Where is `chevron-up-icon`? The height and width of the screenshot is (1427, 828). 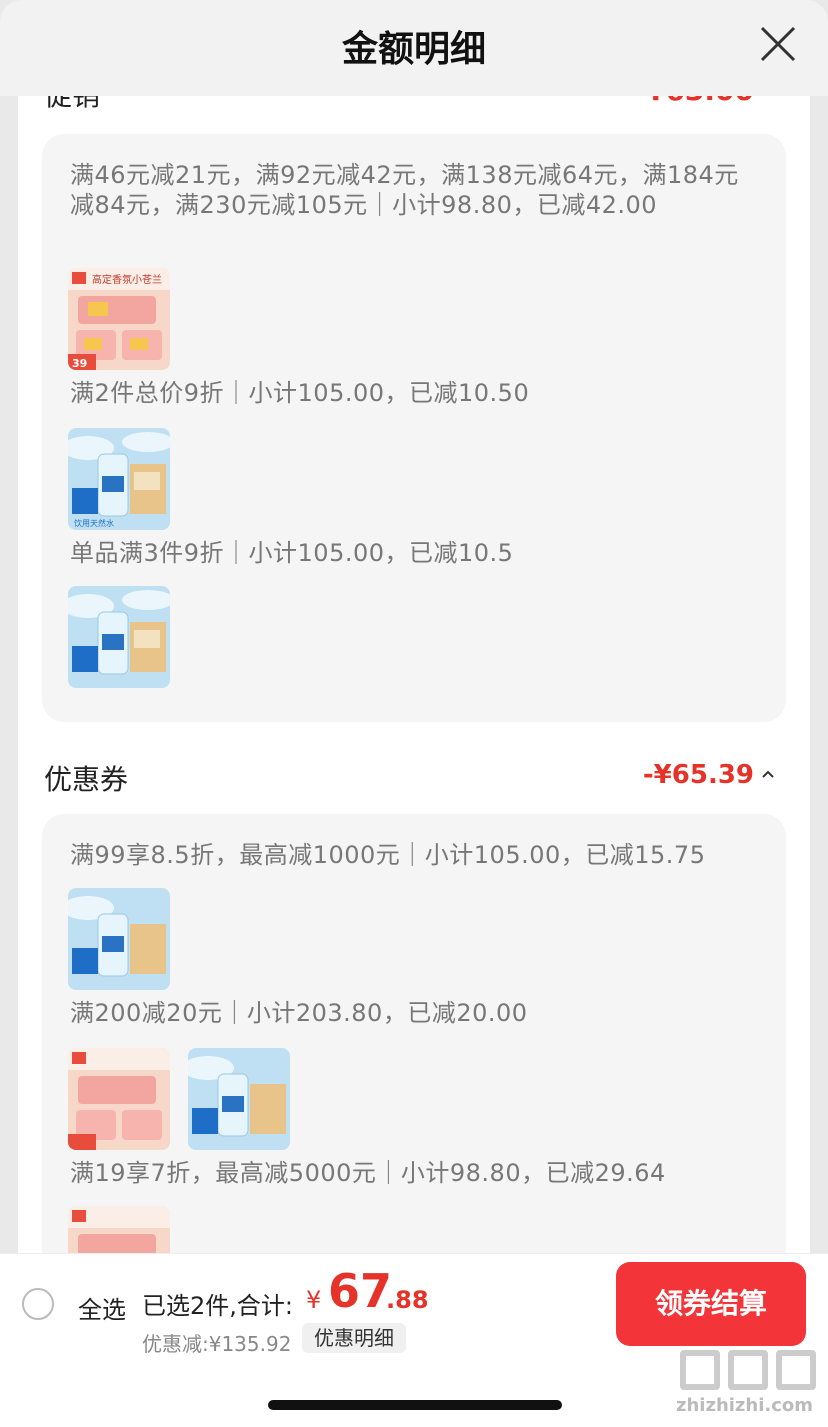
chevron-up-icon is located at coordinates (768, 774).